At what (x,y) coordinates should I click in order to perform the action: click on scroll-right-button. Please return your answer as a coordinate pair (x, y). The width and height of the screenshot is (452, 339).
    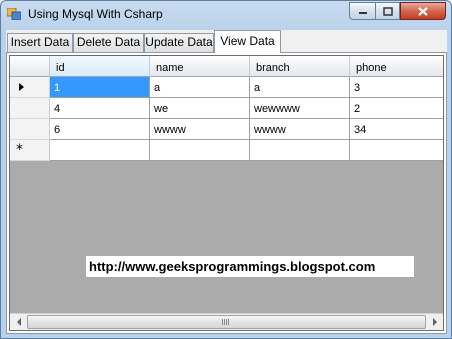
    Looking at the image, I should click on (434, 322).